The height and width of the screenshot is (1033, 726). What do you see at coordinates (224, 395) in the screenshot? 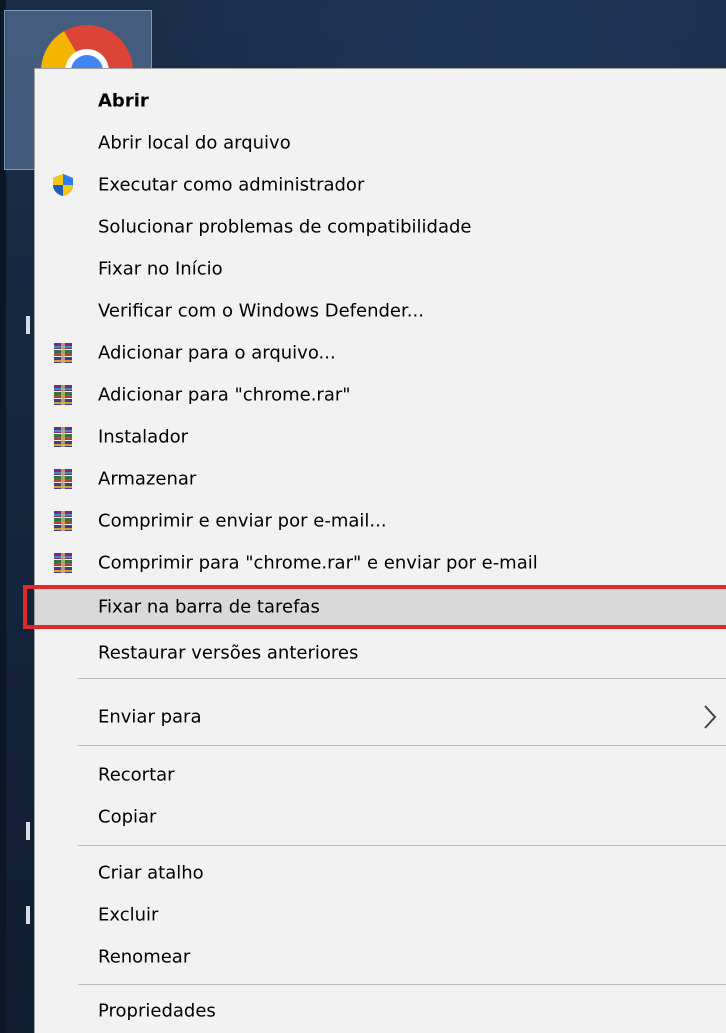
I see `menu-item-label: Adicionar para "chrome.rar"` at bounding box center [224, 395].